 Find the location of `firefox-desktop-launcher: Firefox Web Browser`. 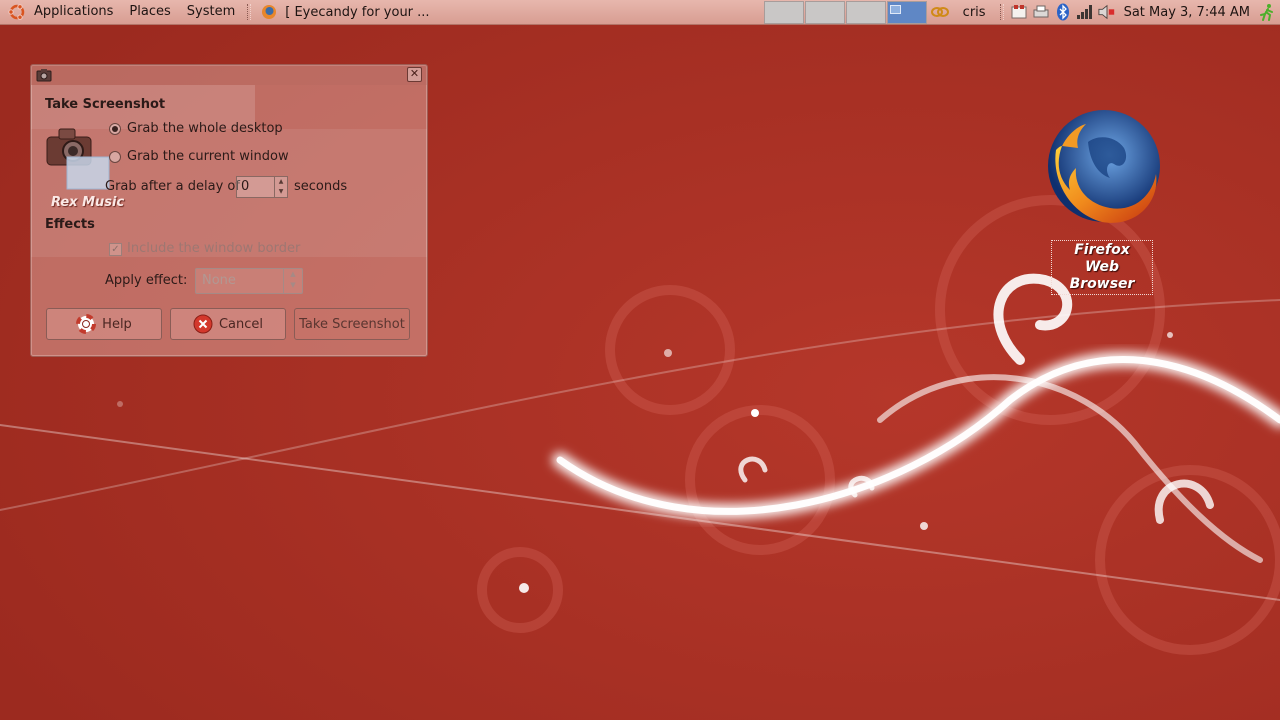

firefox-desktop-launcher: Firefox Web Browser is located at coordinates (1102, 199).